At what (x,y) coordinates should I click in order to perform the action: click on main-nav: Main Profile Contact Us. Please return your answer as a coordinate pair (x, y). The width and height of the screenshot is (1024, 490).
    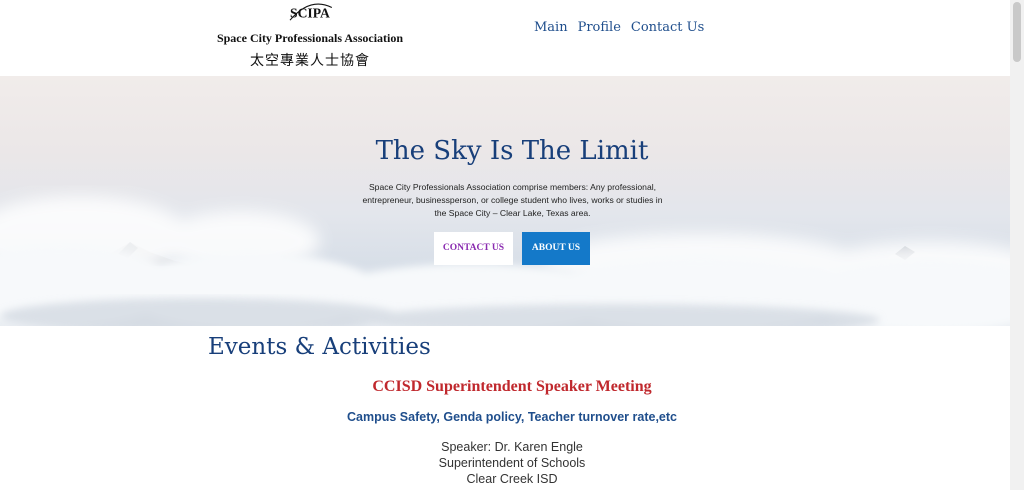
    Looking at the image, I should click on (619, 27).